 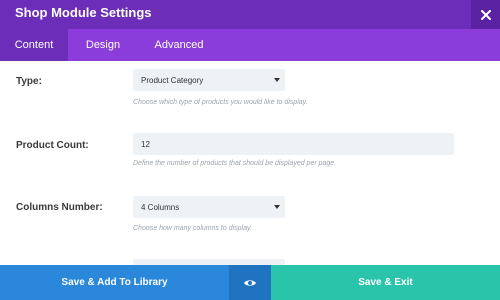 What do you see at coordinates (250, 14) in the screenshot?
I see `modal-title-bar: Shop Module Settings` at bounding box center [250, 14].